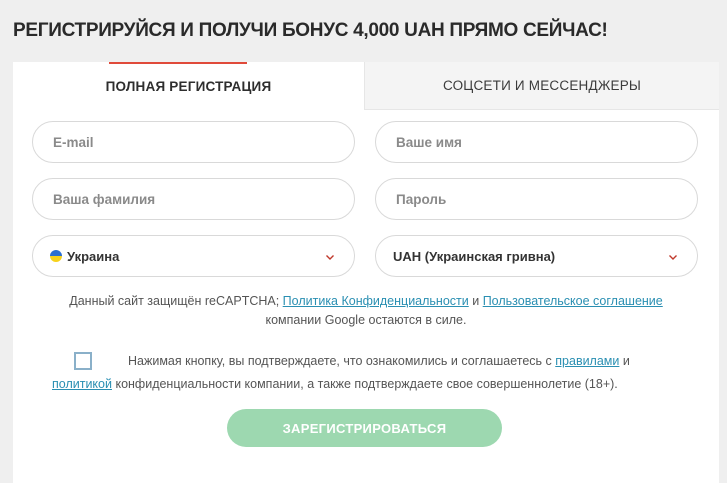 The height and width of the screenshot is (483, 727). Describe the element at coordinates (366, 320) in the screenshot. I see `recaptcha-text-end: компании Google остаются в силе.` at that location.